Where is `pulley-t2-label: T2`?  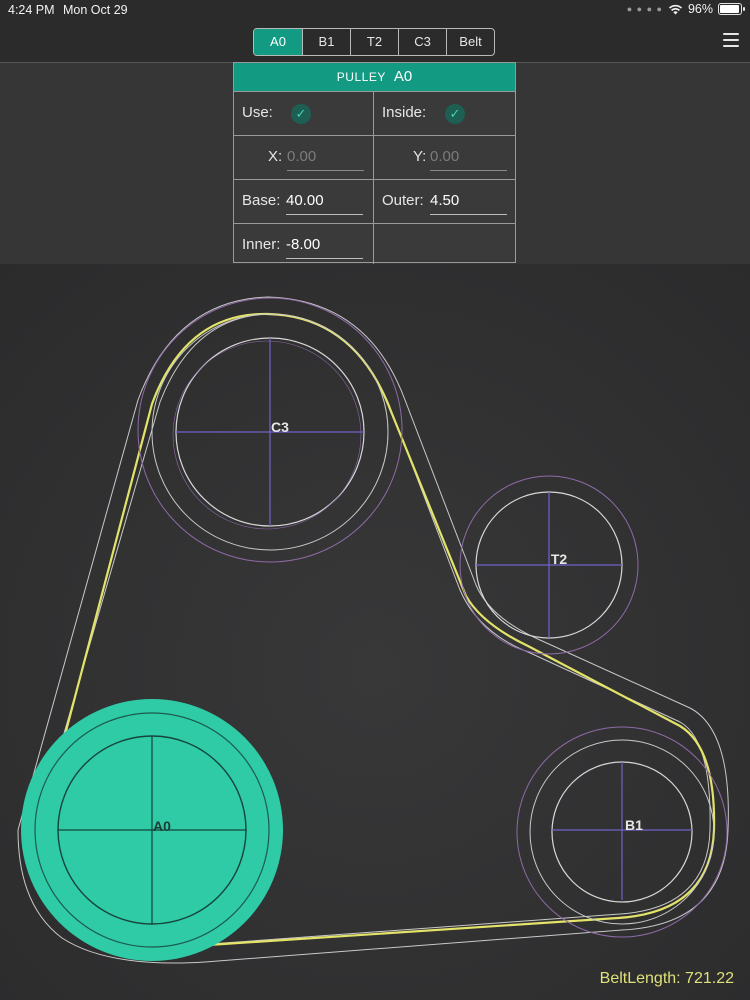 pulley-t2-label: T2 is located at coordinates (559, 559).